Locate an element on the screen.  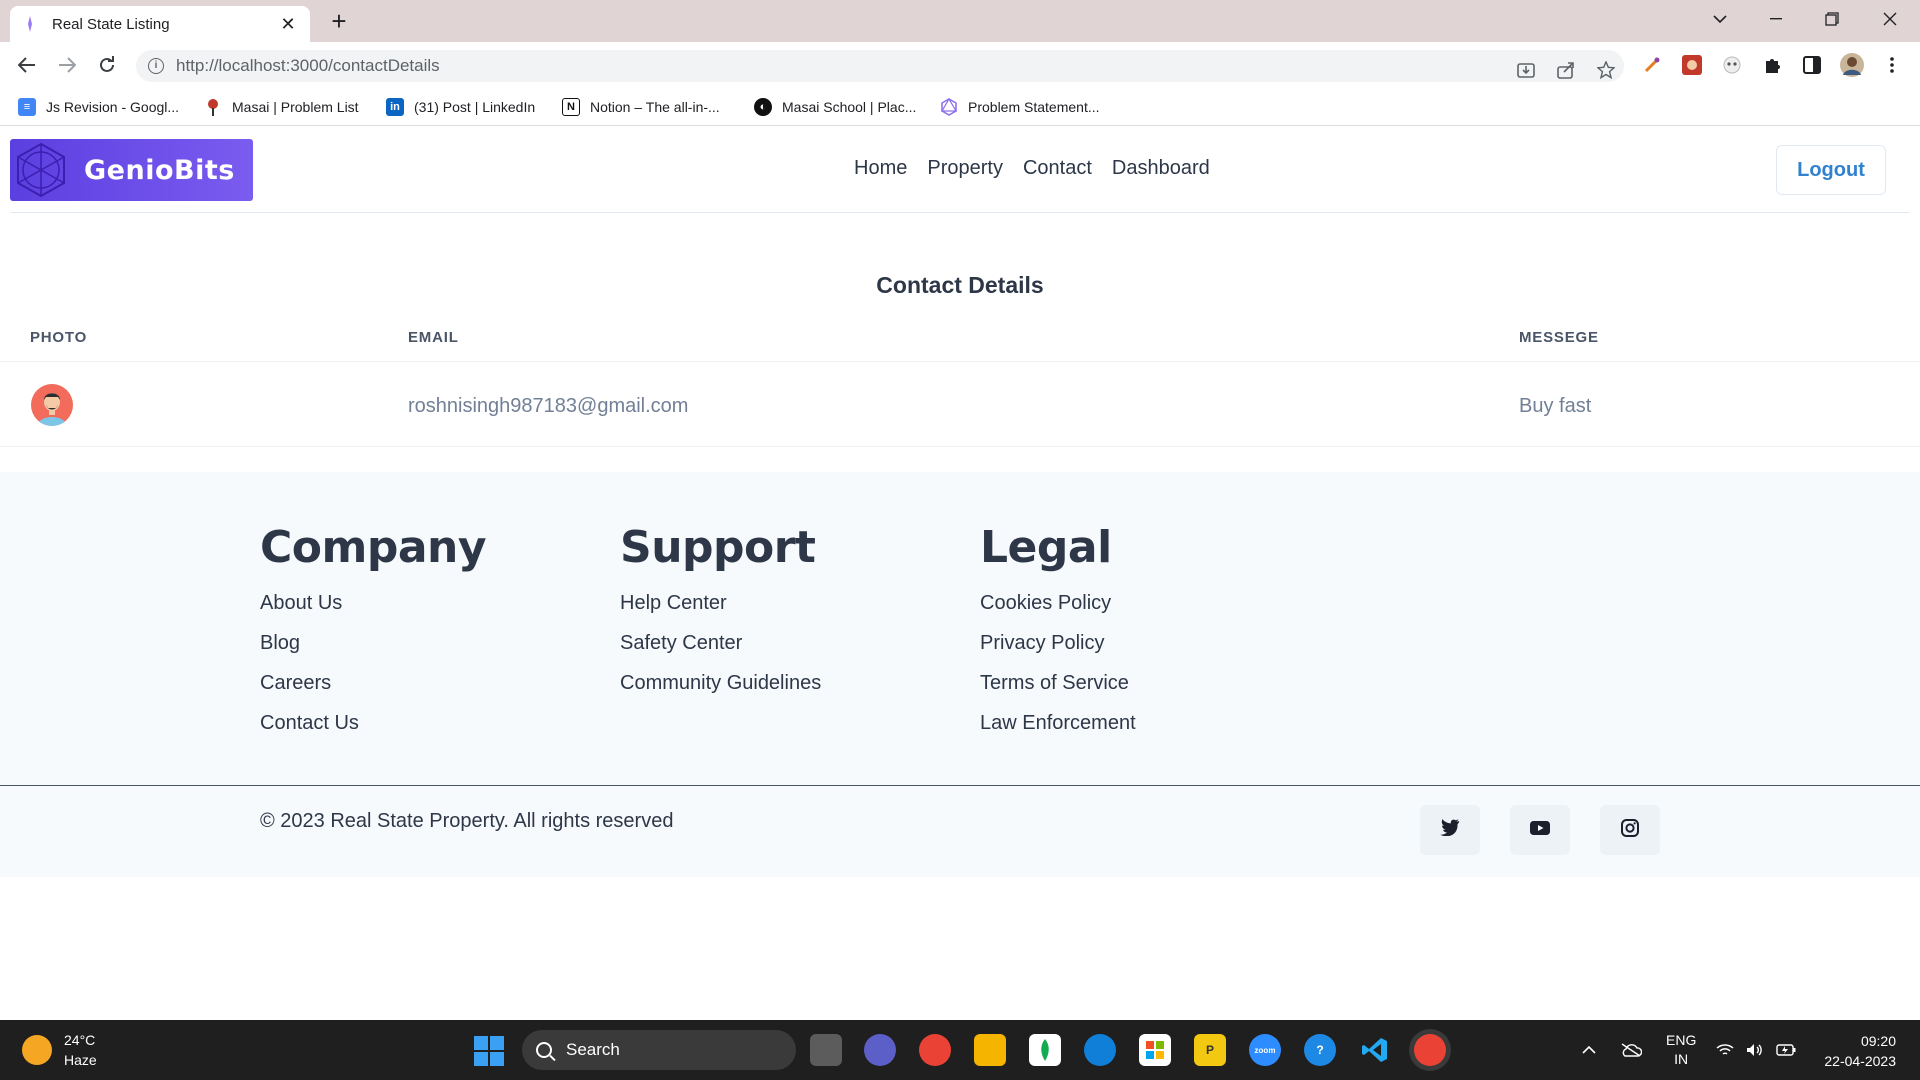
reload-icon is located at coordinates (107, 65).